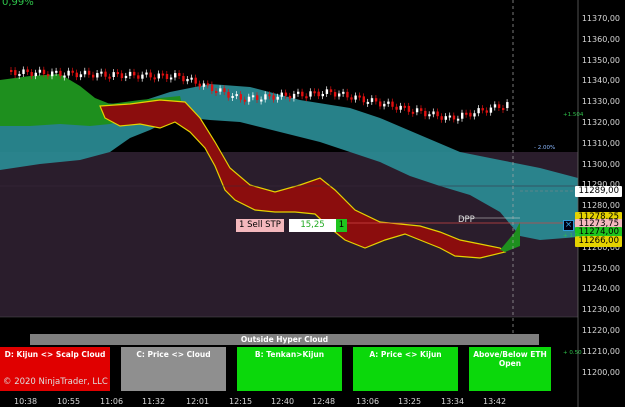 This screenshot has height=407, width=625. I want to click on percent-change: 0,99%, so click(18, 4).